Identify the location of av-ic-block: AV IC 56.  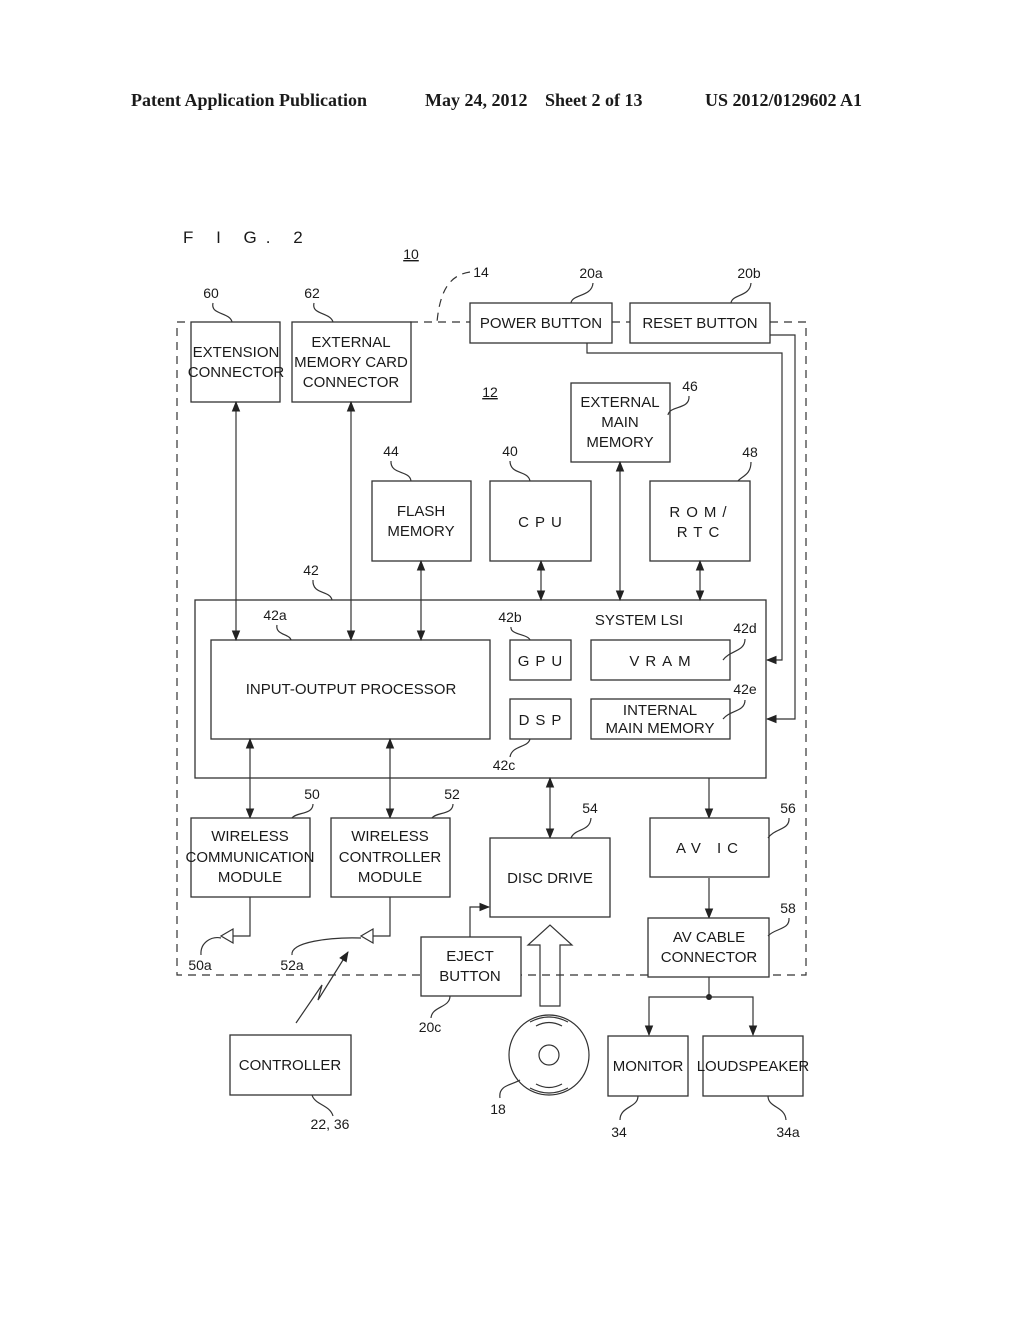
(722, 839).